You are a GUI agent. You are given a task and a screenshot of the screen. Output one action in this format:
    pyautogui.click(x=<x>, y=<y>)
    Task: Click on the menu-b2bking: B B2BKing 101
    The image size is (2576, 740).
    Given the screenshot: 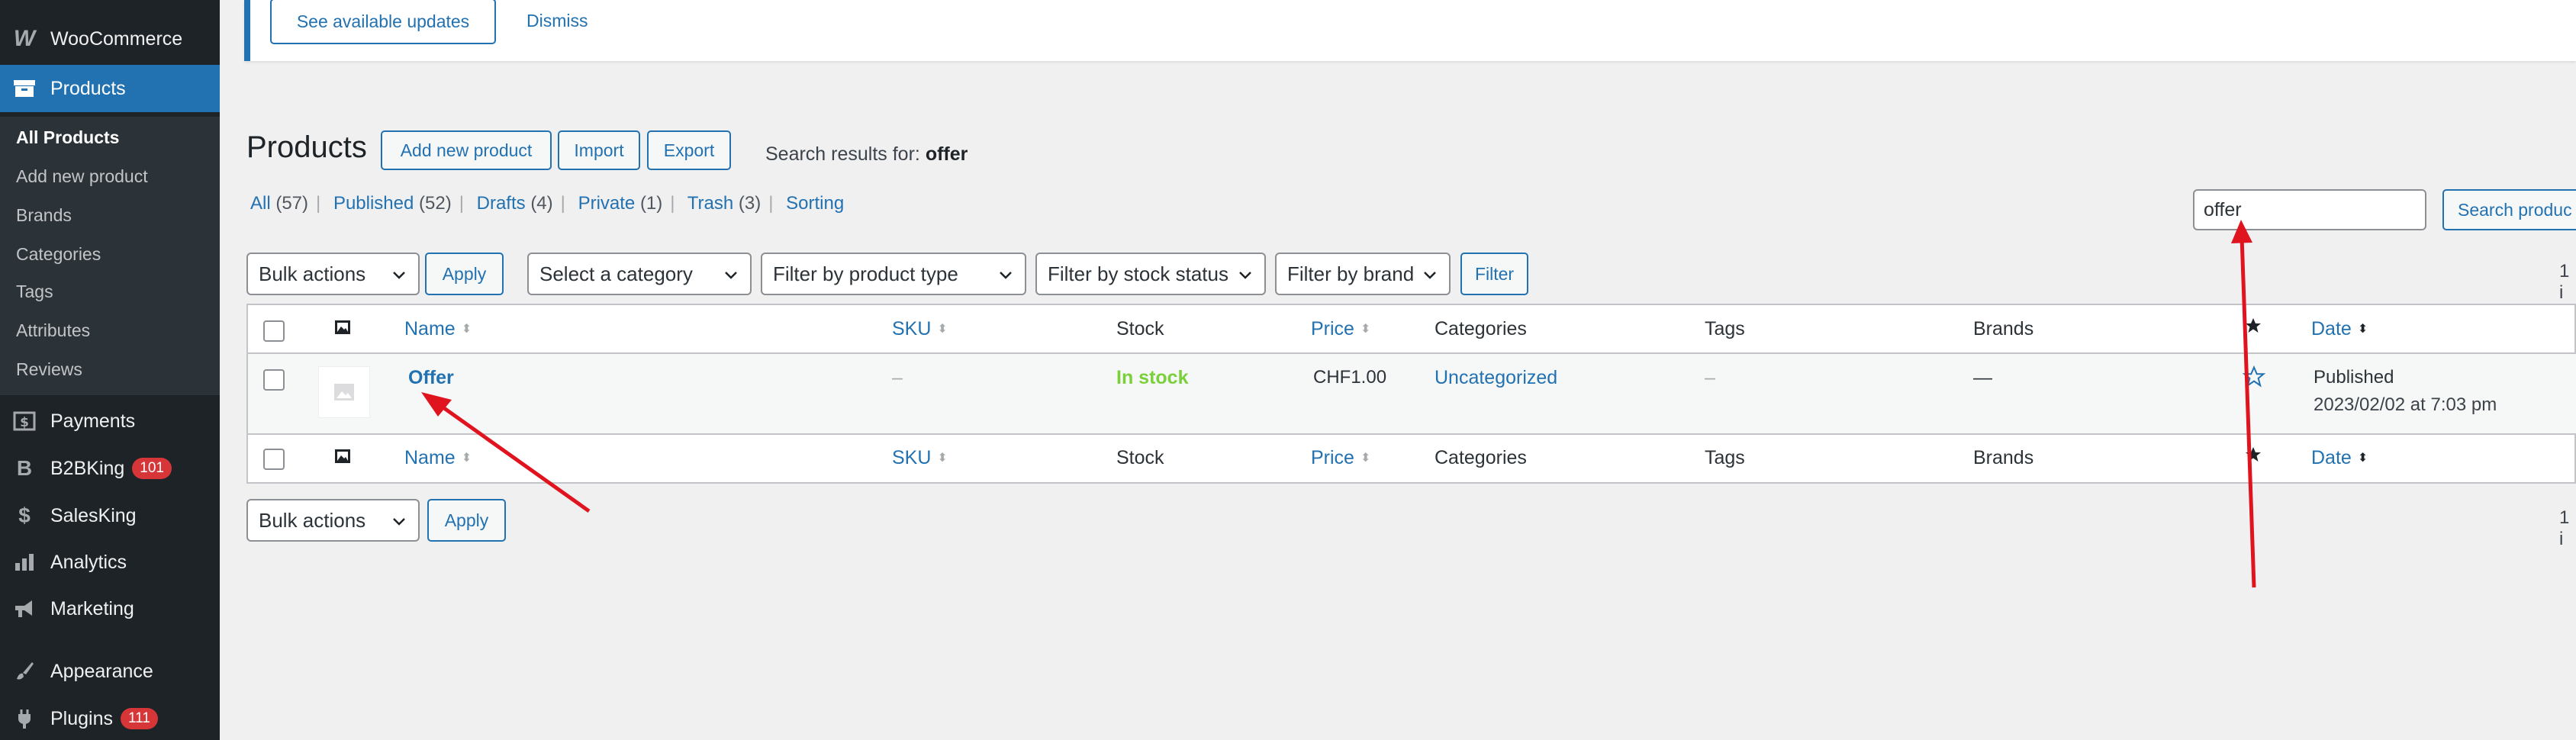 What is the action you would take?
    pyautogui.click(x=110, y=468)
    